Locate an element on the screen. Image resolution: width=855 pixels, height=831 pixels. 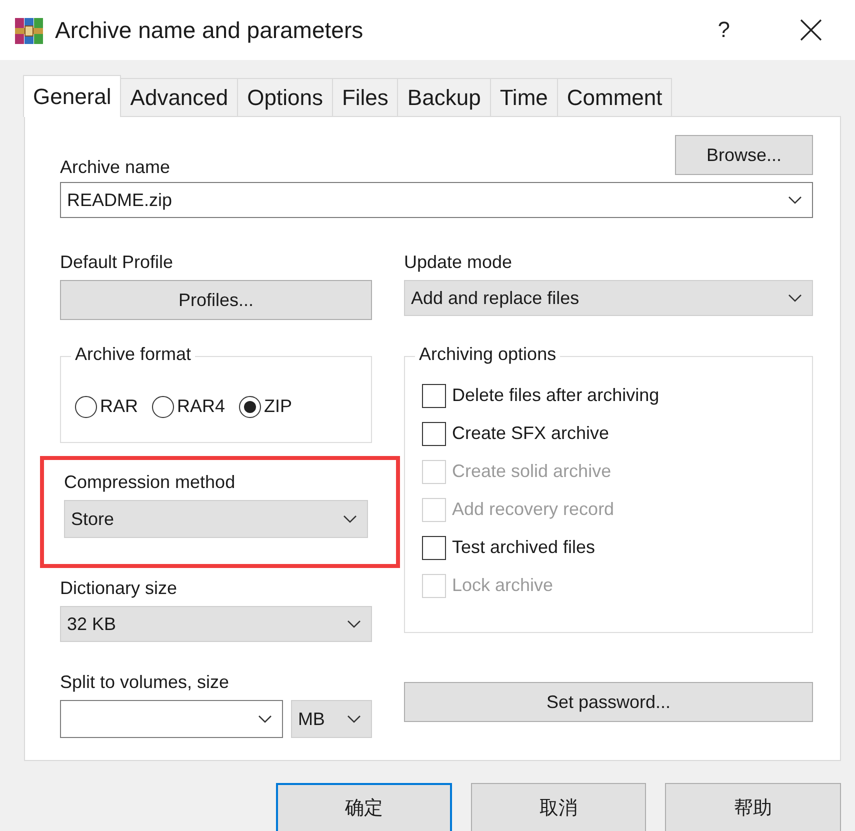
group-title: Archiving options is located at coordinates (487, 354).